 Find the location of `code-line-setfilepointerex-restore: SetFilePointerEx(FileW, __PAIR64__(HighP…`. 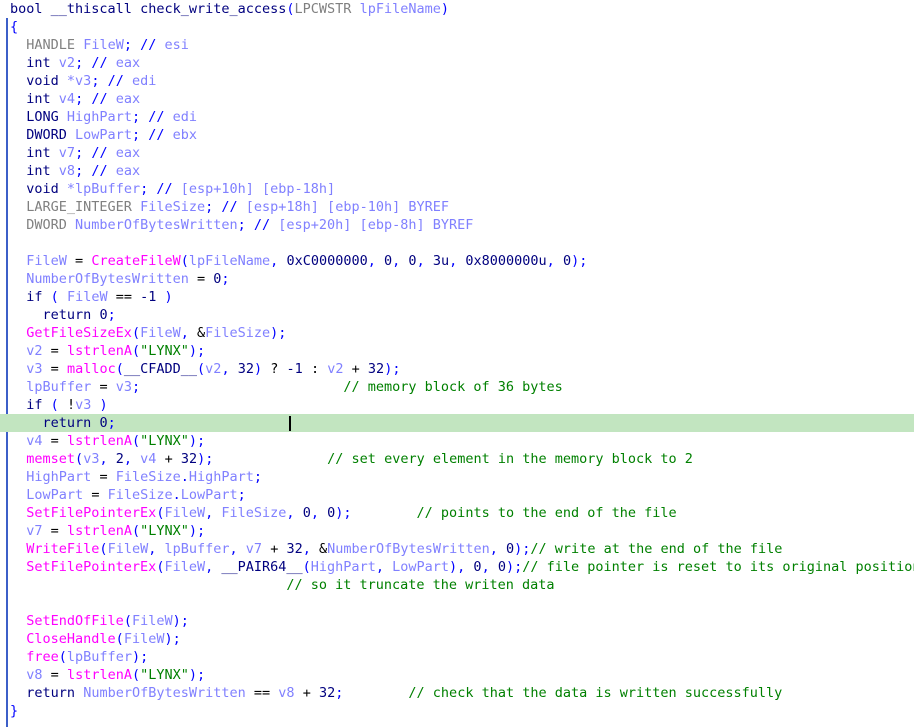

code-line-setfilepointerex-restore: SetFilePointerEx(FileW, __PAIR64__(HighP… is located at coordinates (457, 567).